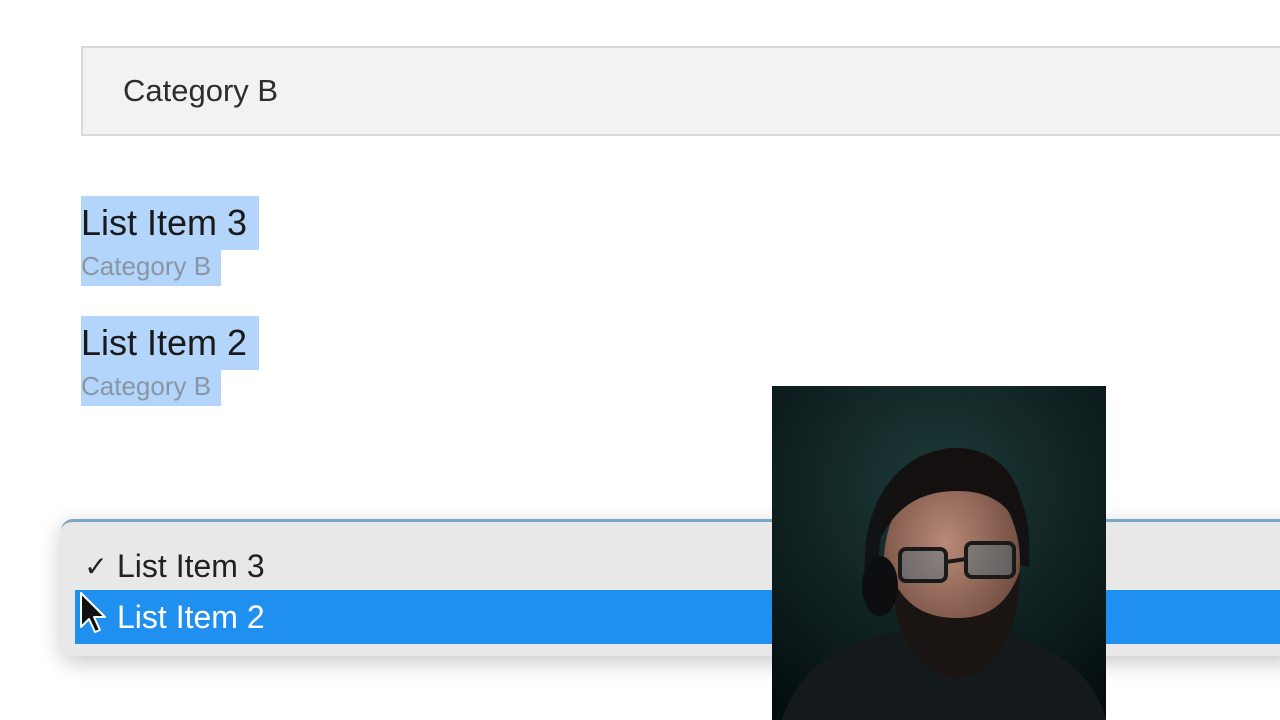 This screenshot has height=720, width=1280. Describe the element at coordinates (93, 612) in the screenshot. I see `mouse-pointer-icon` at that location.